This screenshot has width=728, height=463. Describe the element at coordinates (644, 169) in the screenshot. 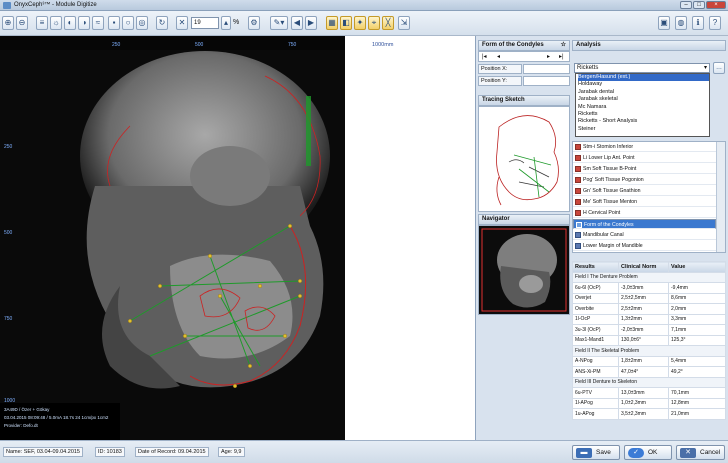

I see `landmark-item: Sm Soft Tissue B-Point` at that location.